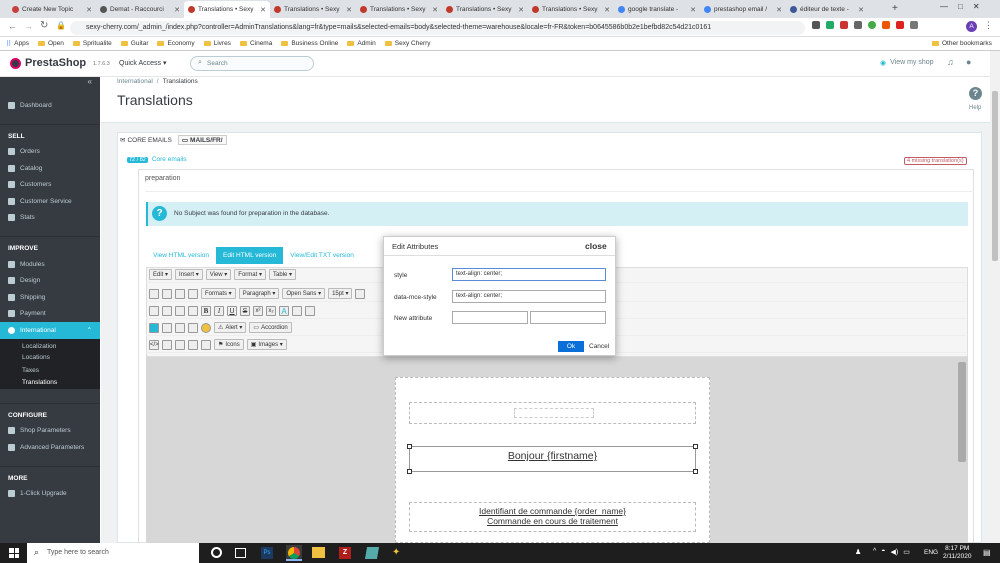 This screenshot has height=563, width=1000. What do you see at coordinates (407, 43) in the screenshot?
I see `bookmark-folder: Sexy Cherry` at bounding box center [407, 43].